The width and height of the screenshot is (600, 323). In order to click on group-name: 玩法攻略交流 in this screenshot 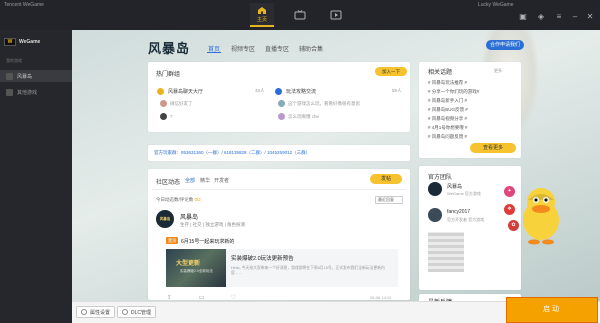, I will do `click(301, 91)`.